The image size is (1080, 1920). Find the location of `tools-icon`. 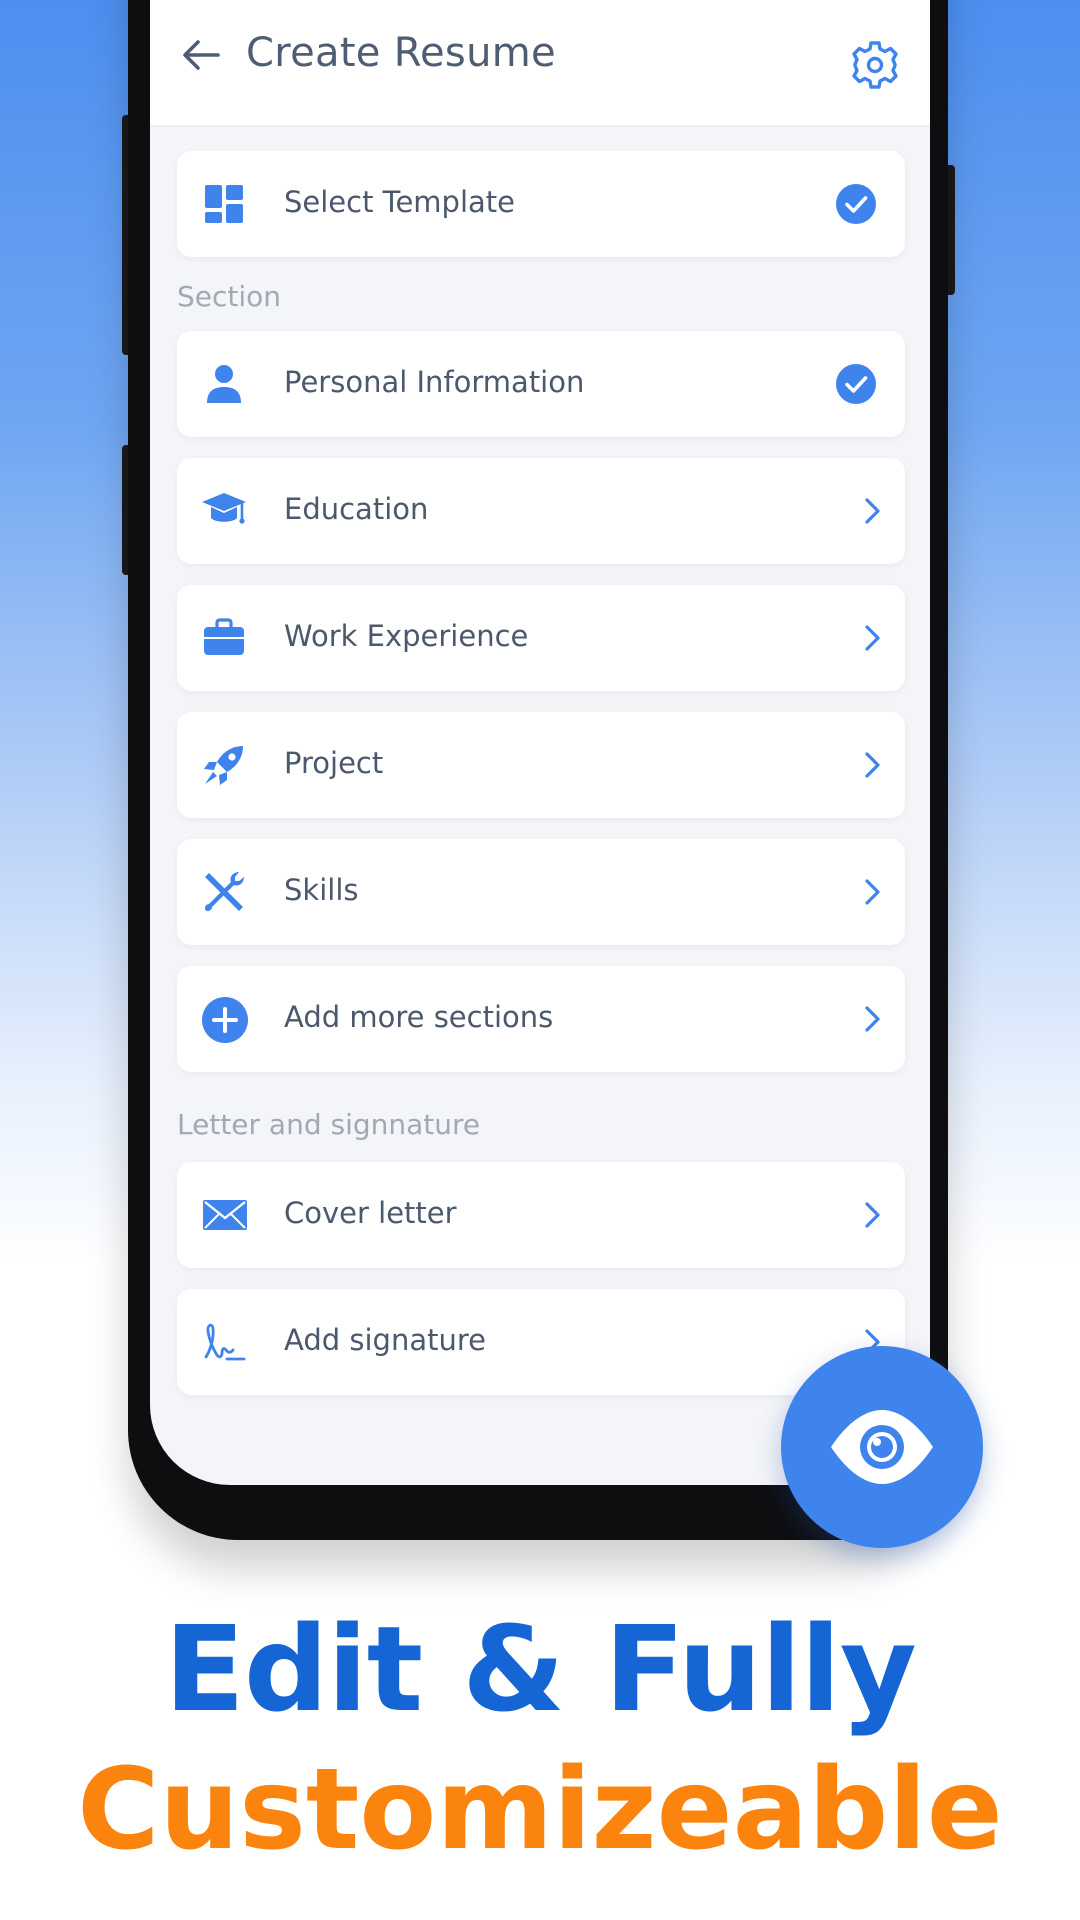

tools-icon is located at coordinates (224, 892).